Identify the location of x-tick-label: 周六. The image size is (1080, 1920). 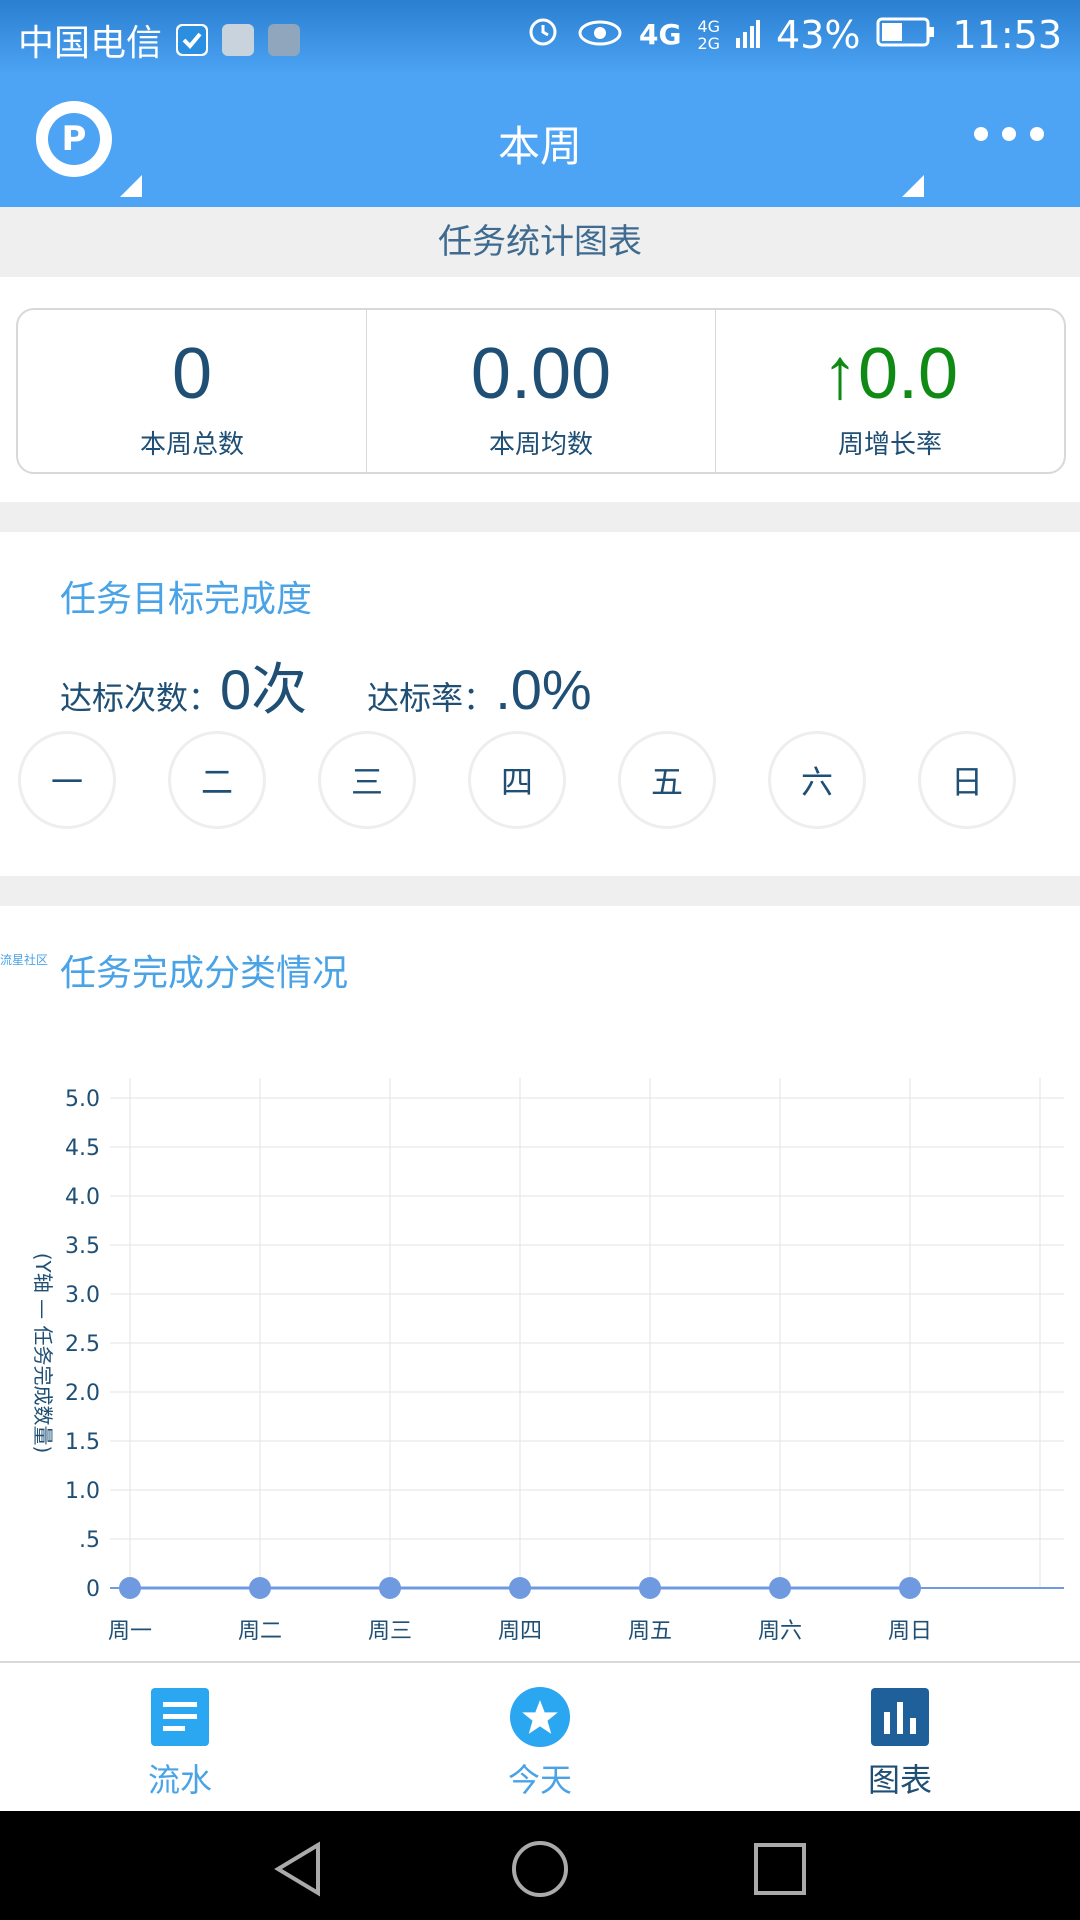
(780, 1631).